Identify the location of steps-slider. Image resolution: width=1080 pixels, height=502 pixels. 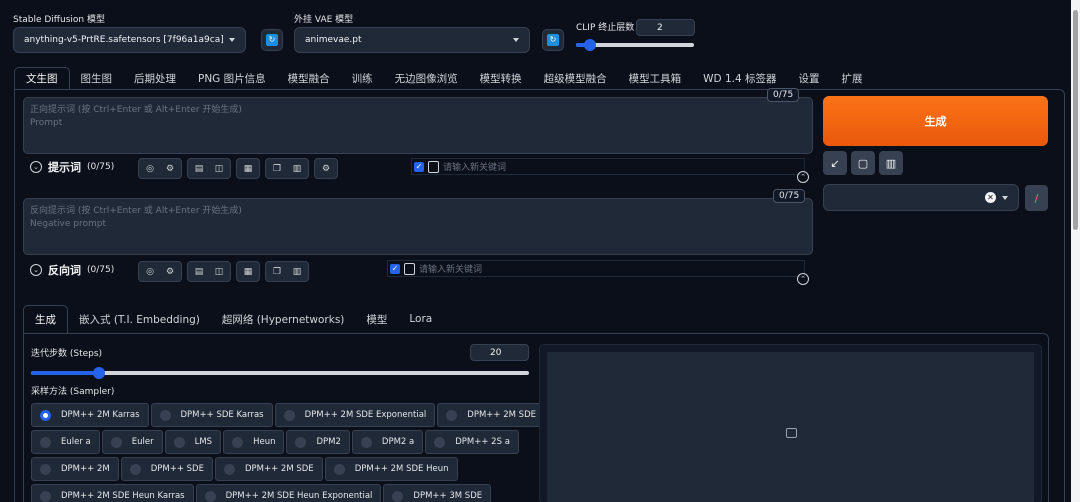
(280, 373).